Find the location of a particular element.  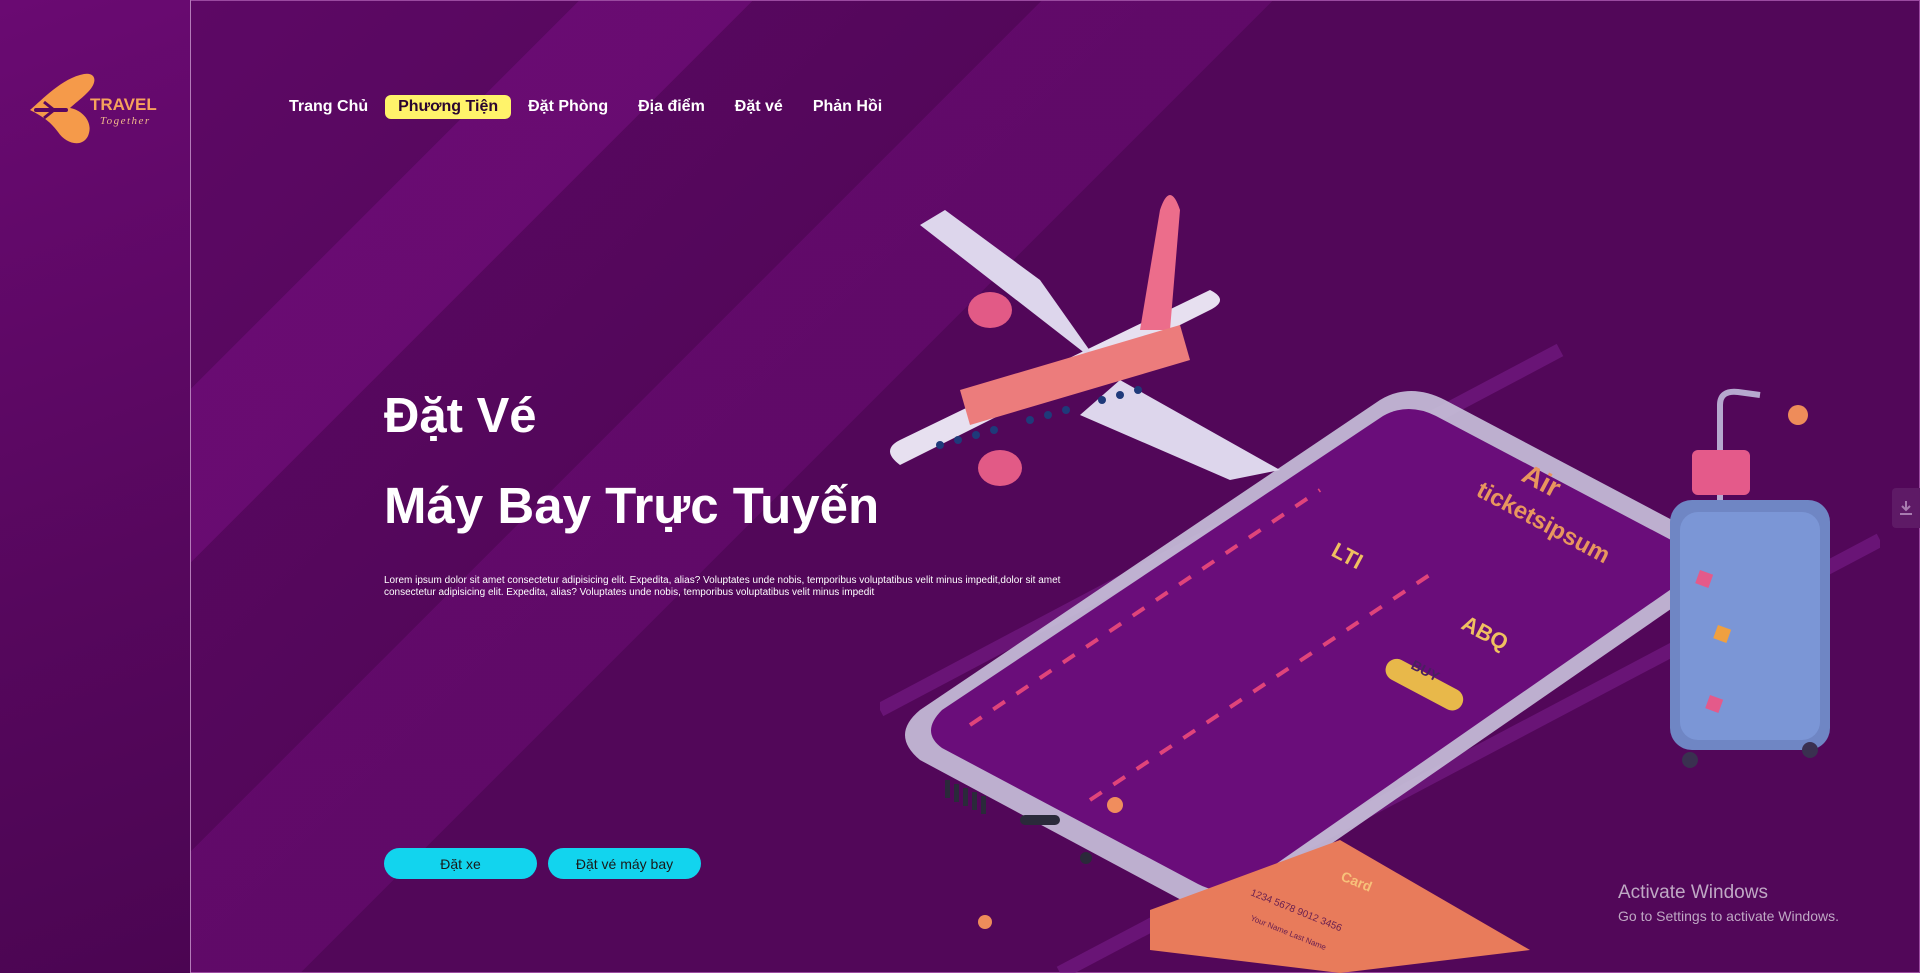

nav-item-feedback: Phản Hồi is located at coordinates (847, 107).